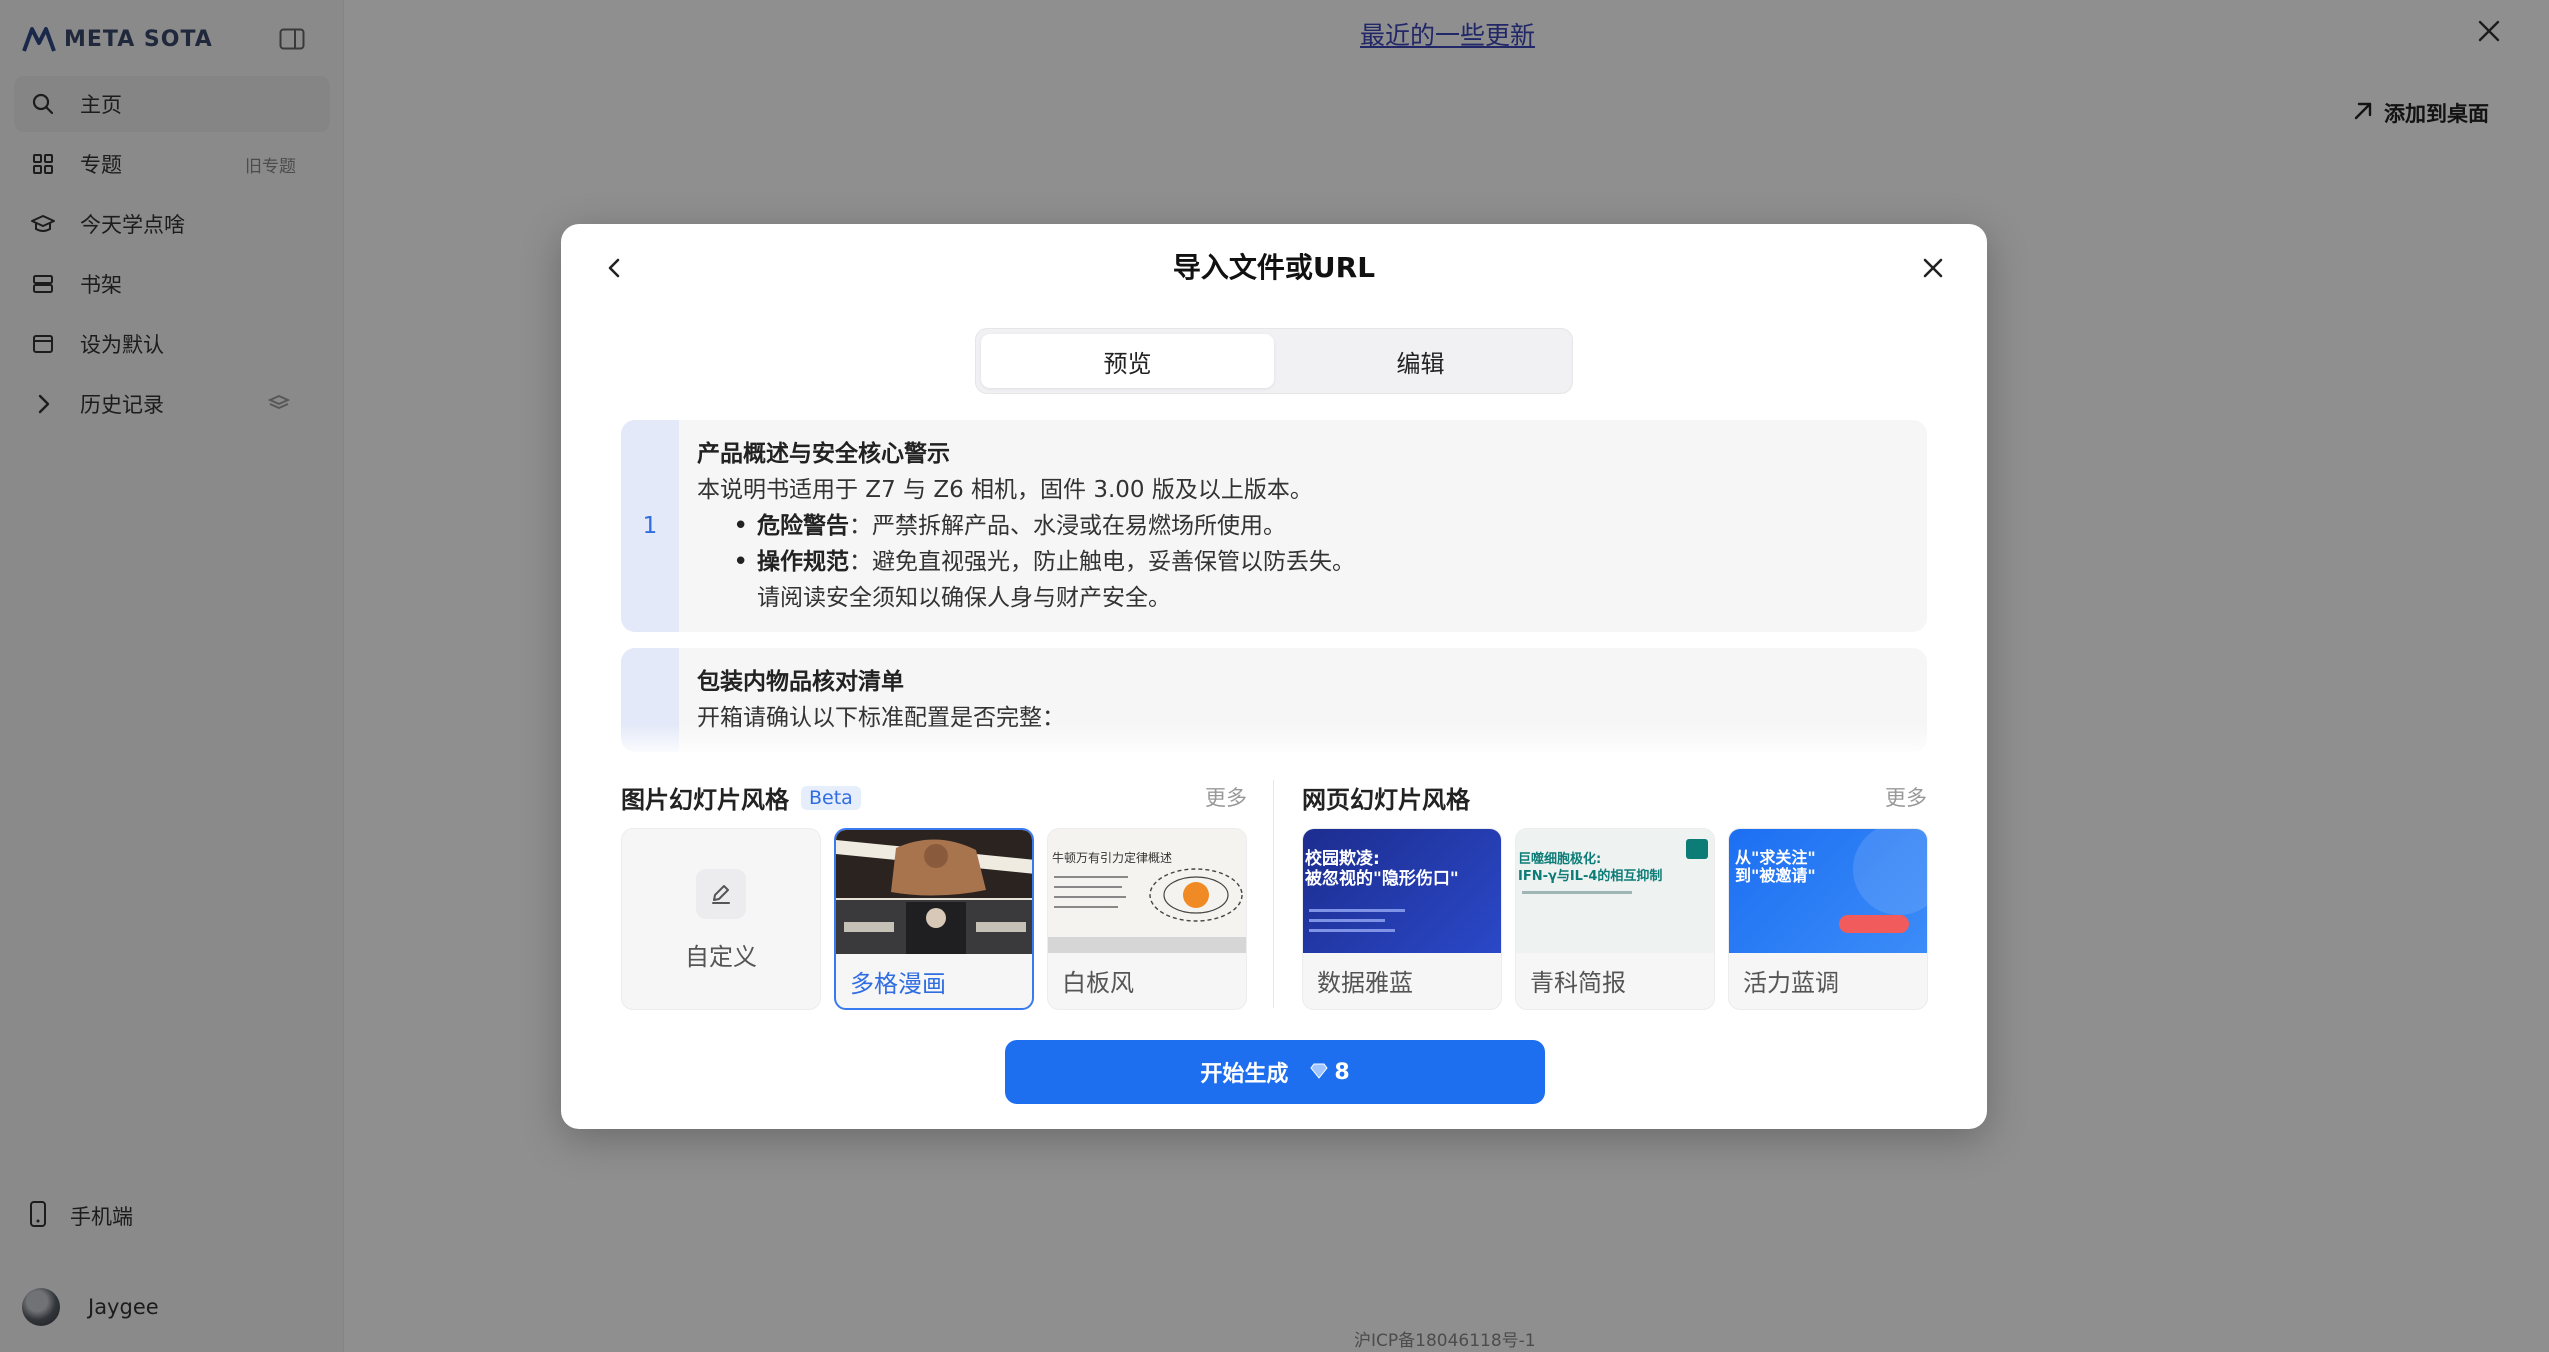 This screenshot has height=1352, width=2549. I want to click on teal-brief-thumbnail: 巨噬细胞极化: IFN-γ与IL-4的相互抑制, so click(1615, 891).